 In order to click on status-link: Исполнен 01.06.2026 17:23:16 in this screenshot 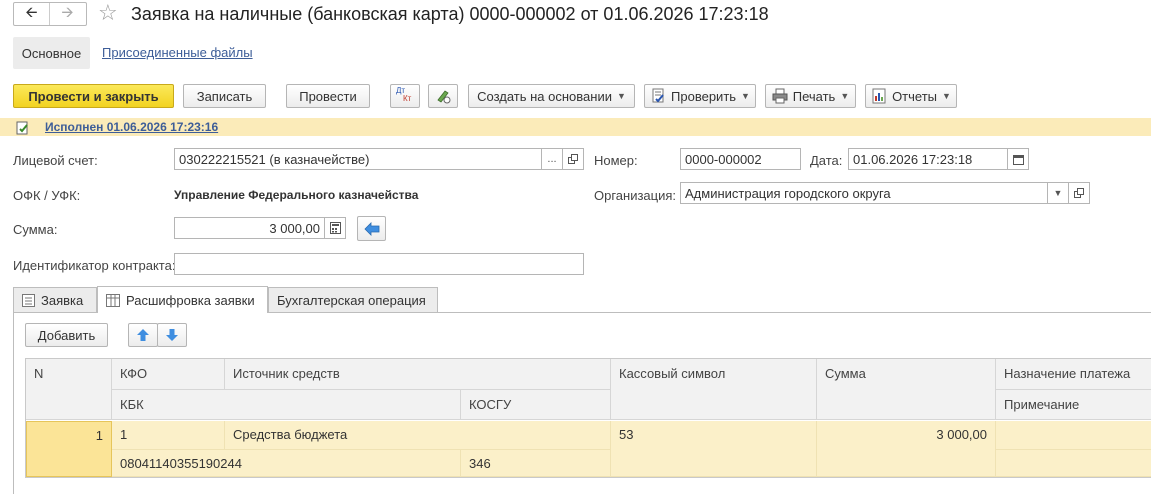, I will do `click(131, 127)`.